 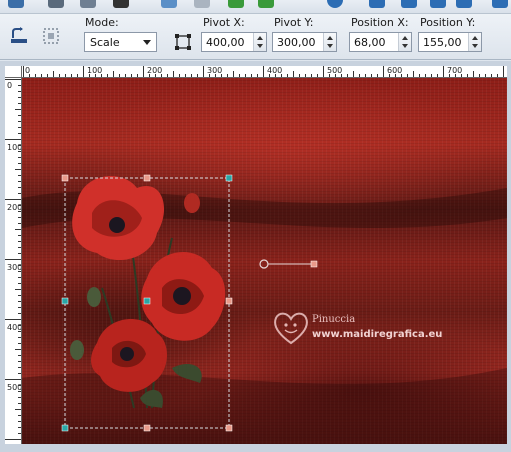 What do you see at coordinates (474, 42) in the screenshot?
I see `position-y-stepper` at bounding box center [474, 42].